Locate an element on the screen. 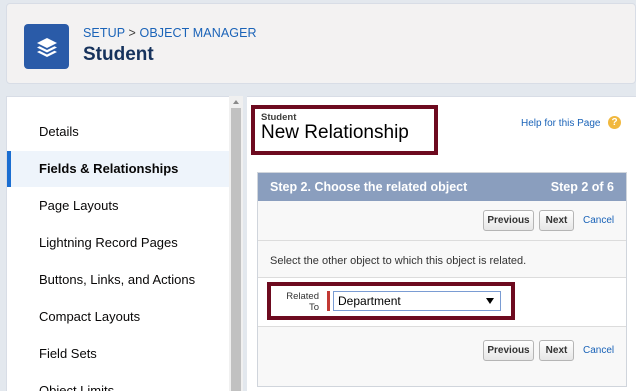 Image resolution: width=636 pixels, height=391 pixels. top-button-row: Previous Next Cancel is located at coordinates (442, 220).